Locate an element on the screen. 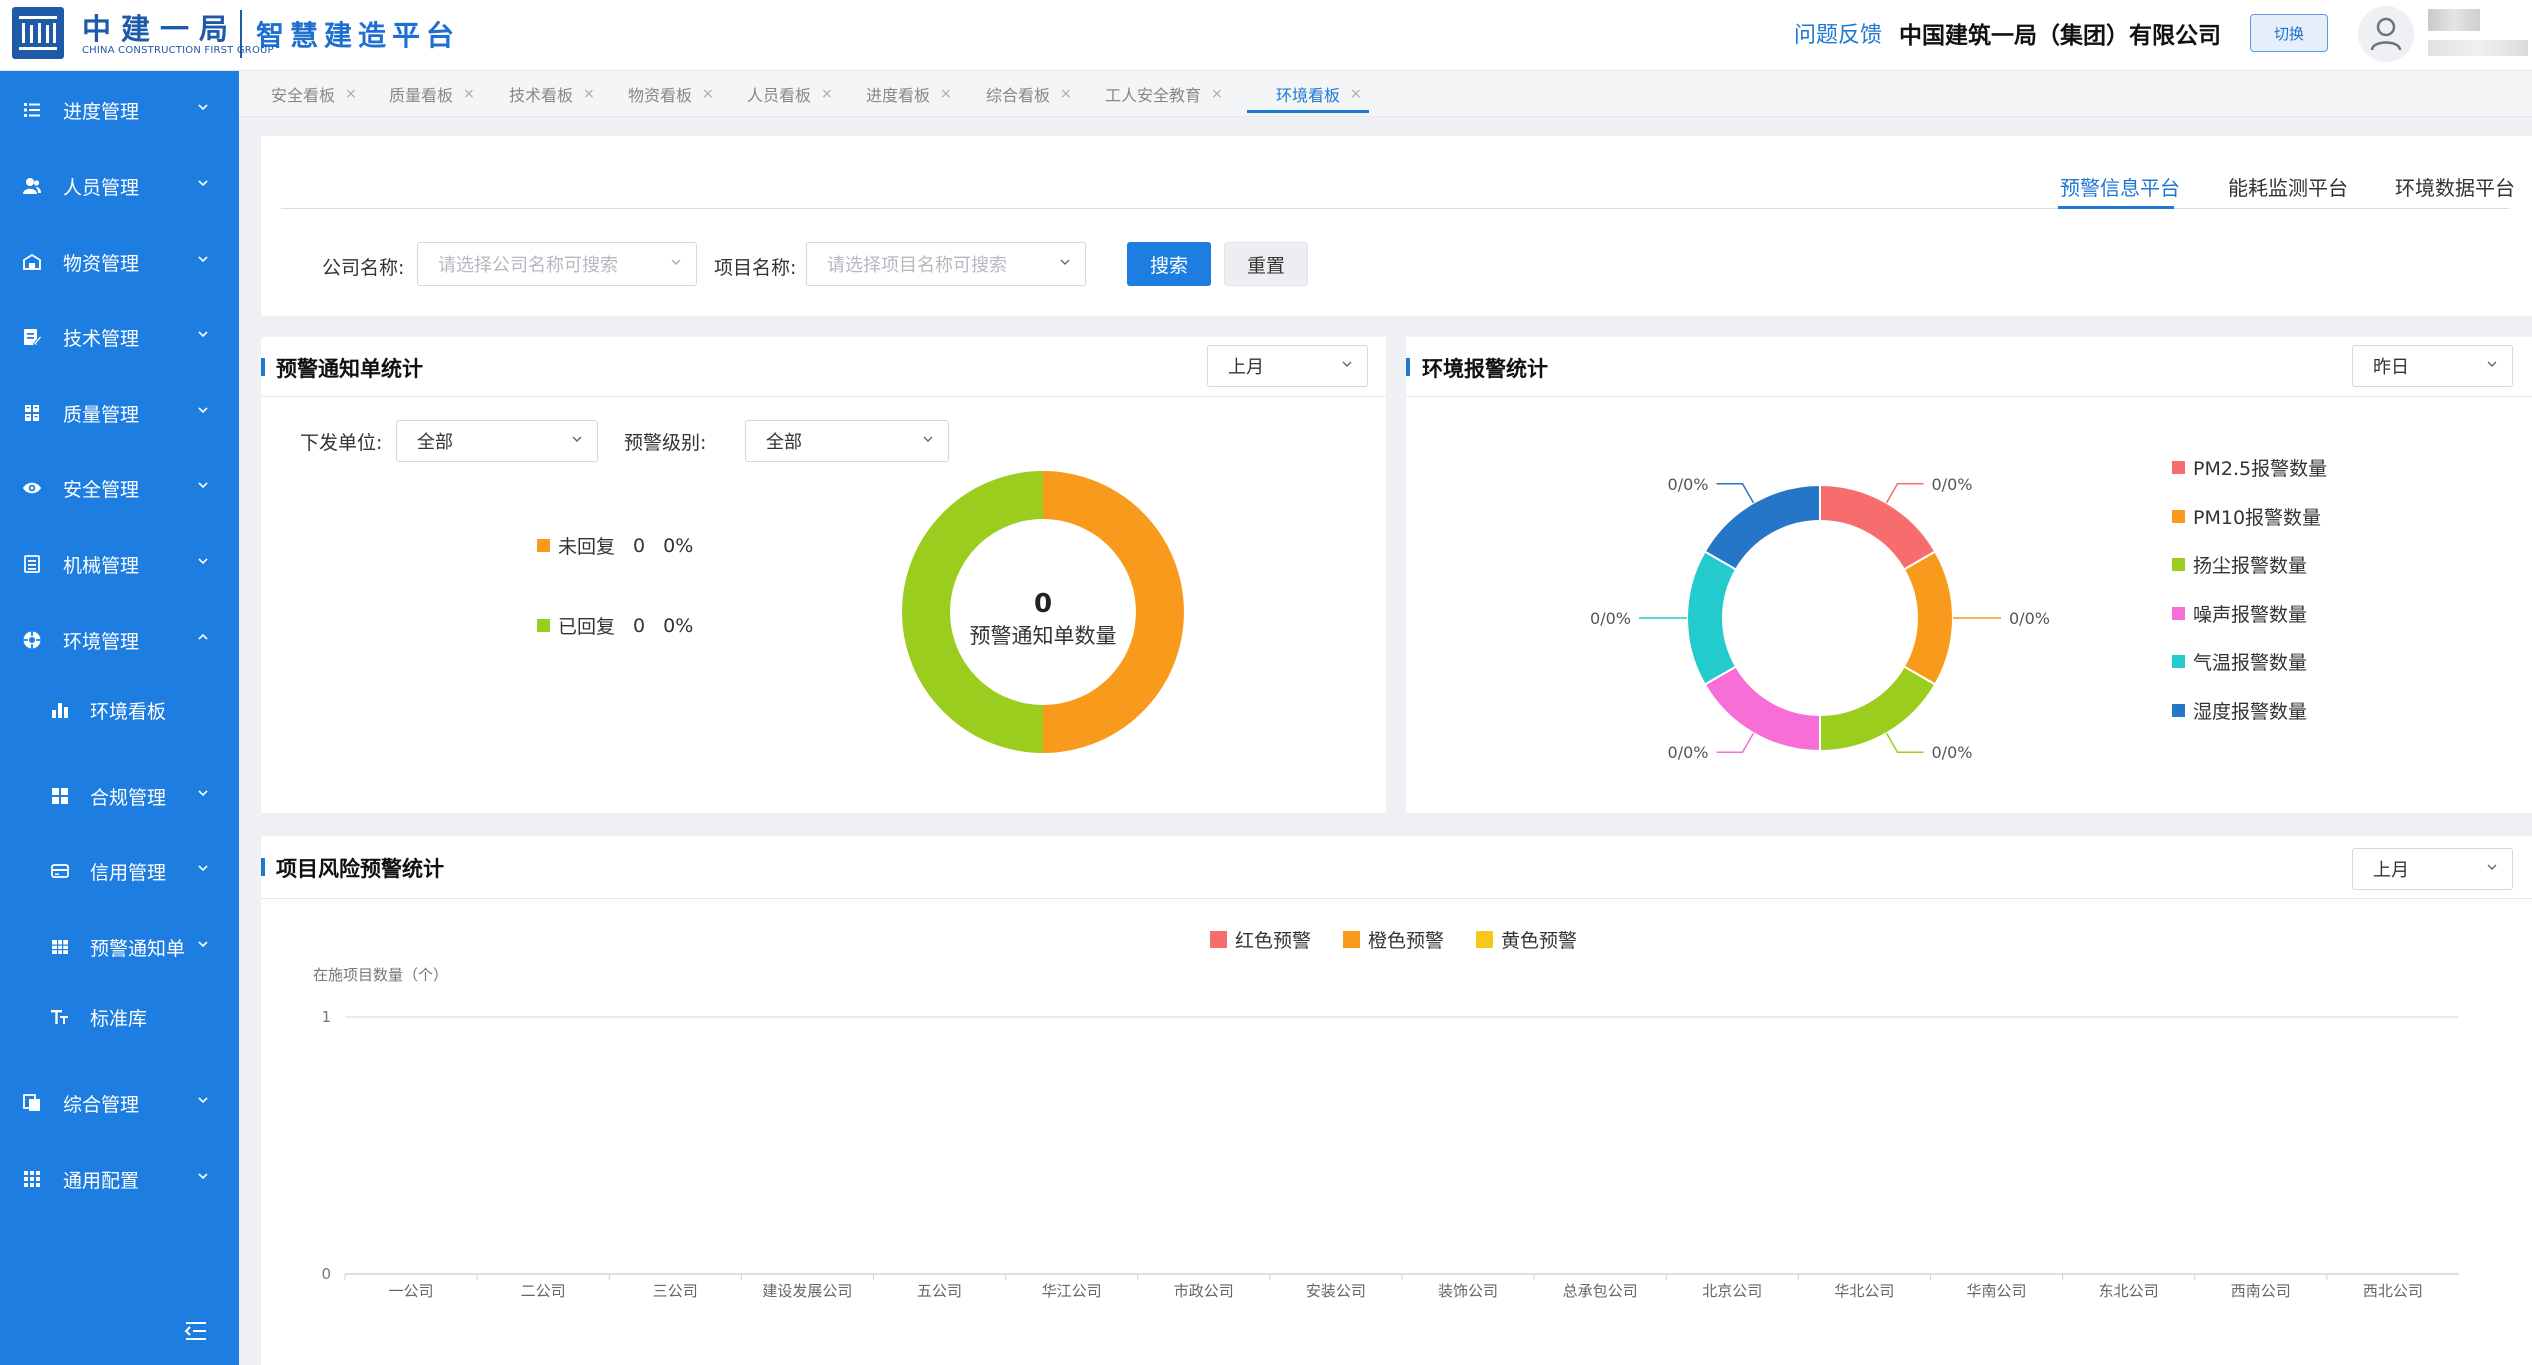 Image resolution: width=2532 pixels, height=1365 pixels. sidebar-item-safety: 安全管理 is located at coordinates (119, 488).